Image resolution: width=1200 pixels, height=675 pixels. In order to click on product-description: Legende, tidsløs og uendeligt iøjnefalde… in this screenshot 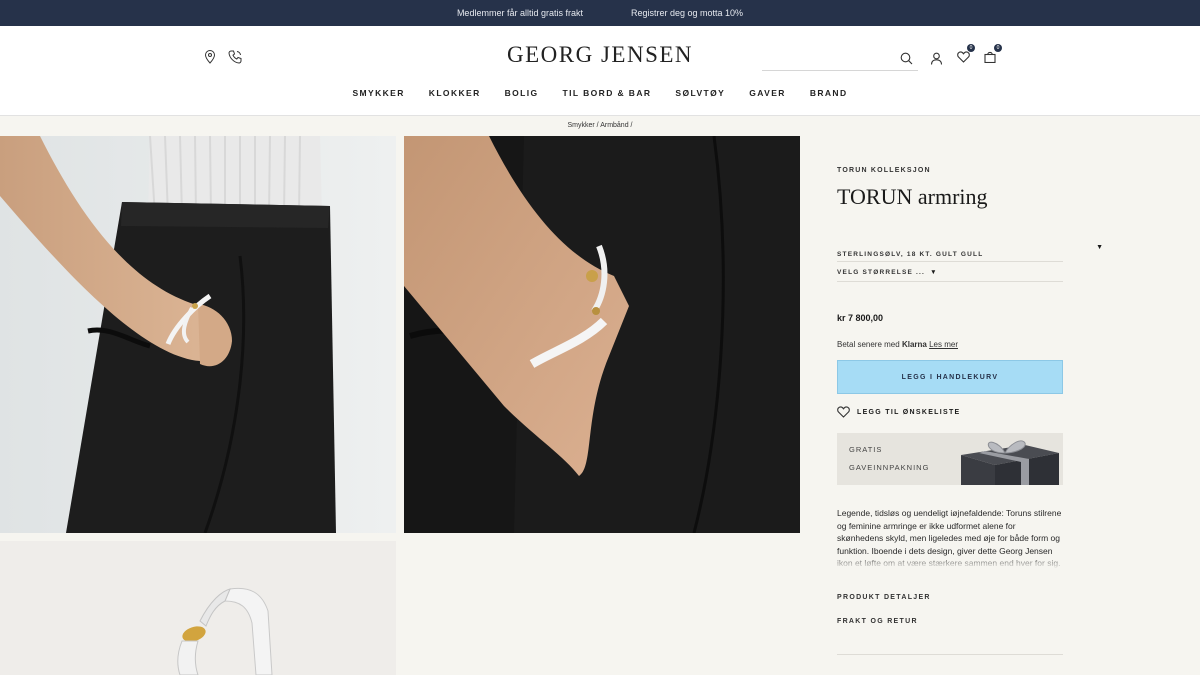, I will do `click(950, 538)`.